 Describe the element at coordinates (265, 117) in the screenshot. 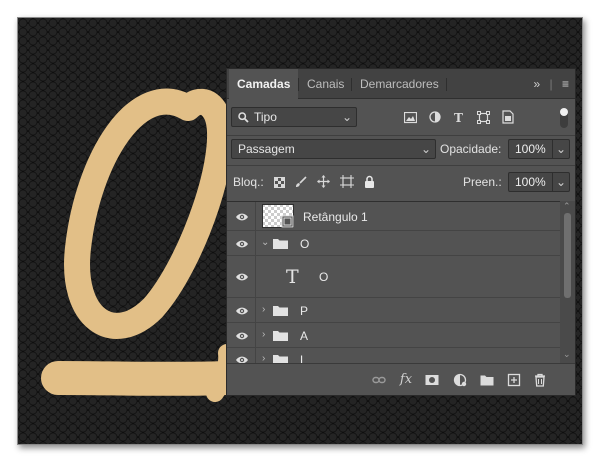

I see `filter-type-value: Tipo` at that location.